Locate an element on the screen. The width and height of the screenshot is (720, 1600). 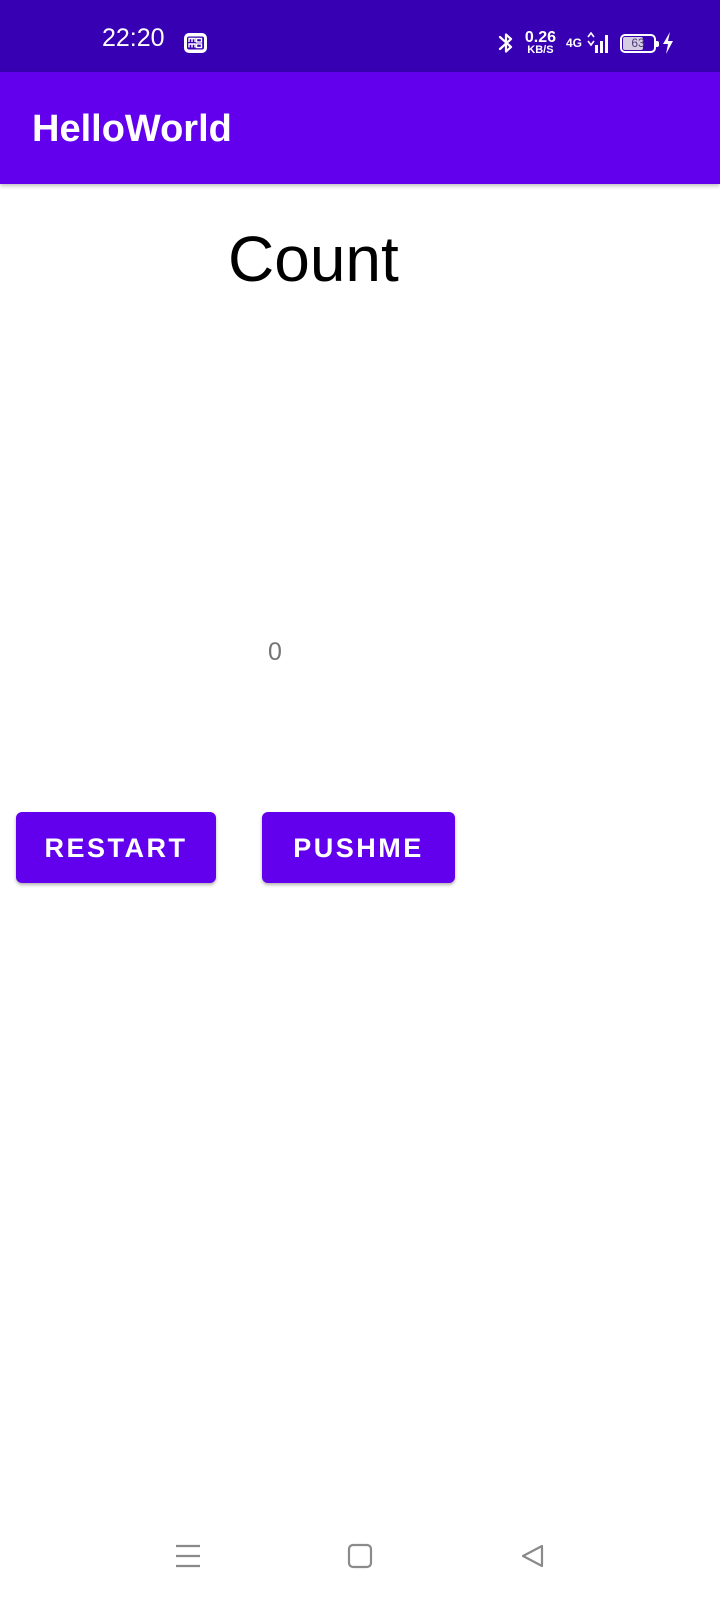
network-speed-unit: KB/S is located at coordinates (540, 50).